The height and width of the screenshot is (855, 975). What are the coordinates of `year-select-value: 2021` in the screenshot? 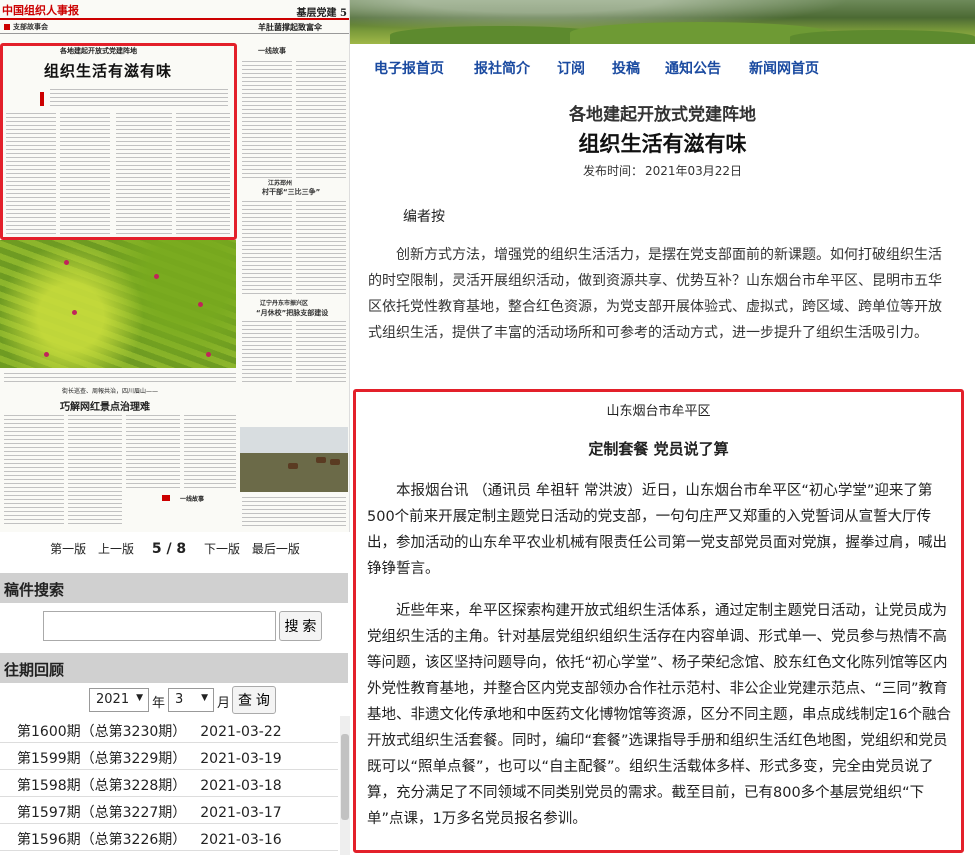 It's located at (113, 699).